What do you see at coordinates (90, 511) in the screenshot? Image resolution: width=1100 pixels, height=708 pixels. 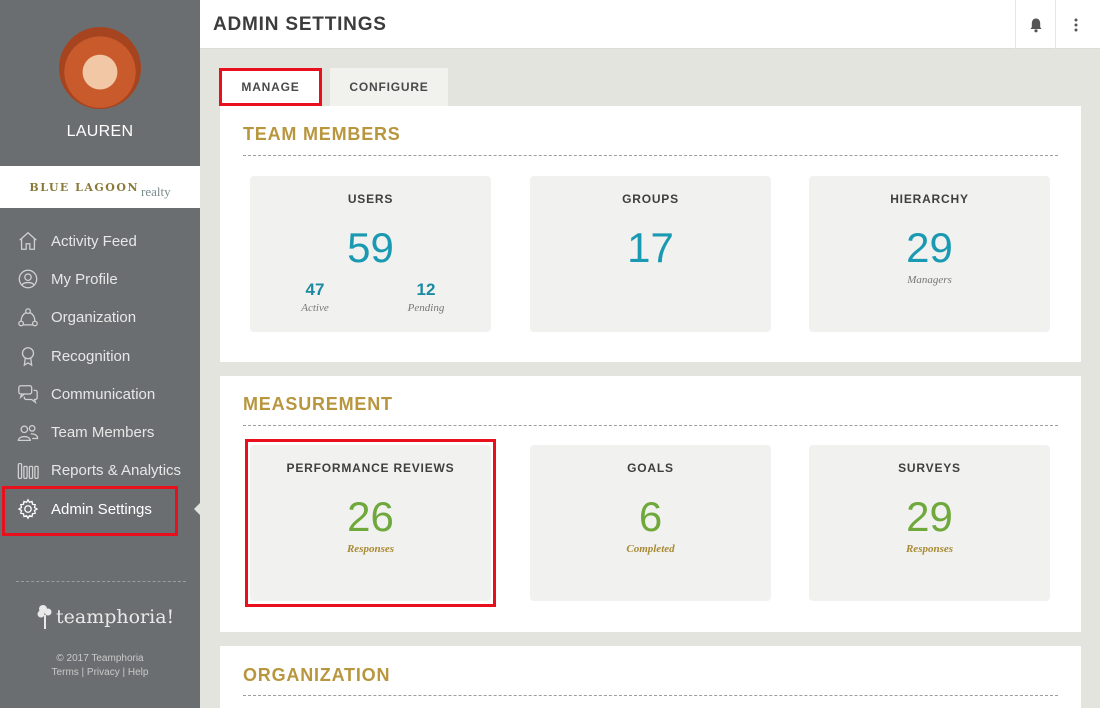 I see `highlight-admin-settings` at bounding box center [90, 511].